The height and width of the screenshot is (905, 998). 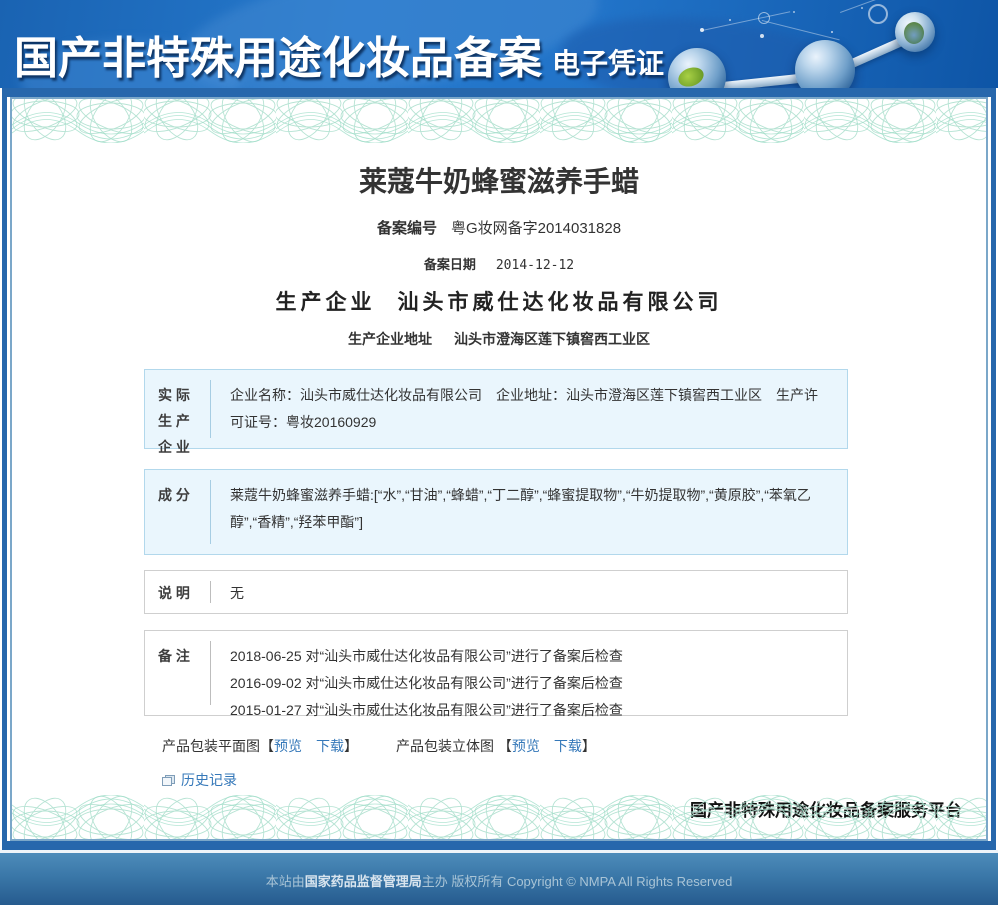 What do you see at coordinates (552, 339) in the screenshot?
I see `manufacturer-address-value: 汕头市澄海区莲下镇窖西工业区` at bounding box center [552, 339].